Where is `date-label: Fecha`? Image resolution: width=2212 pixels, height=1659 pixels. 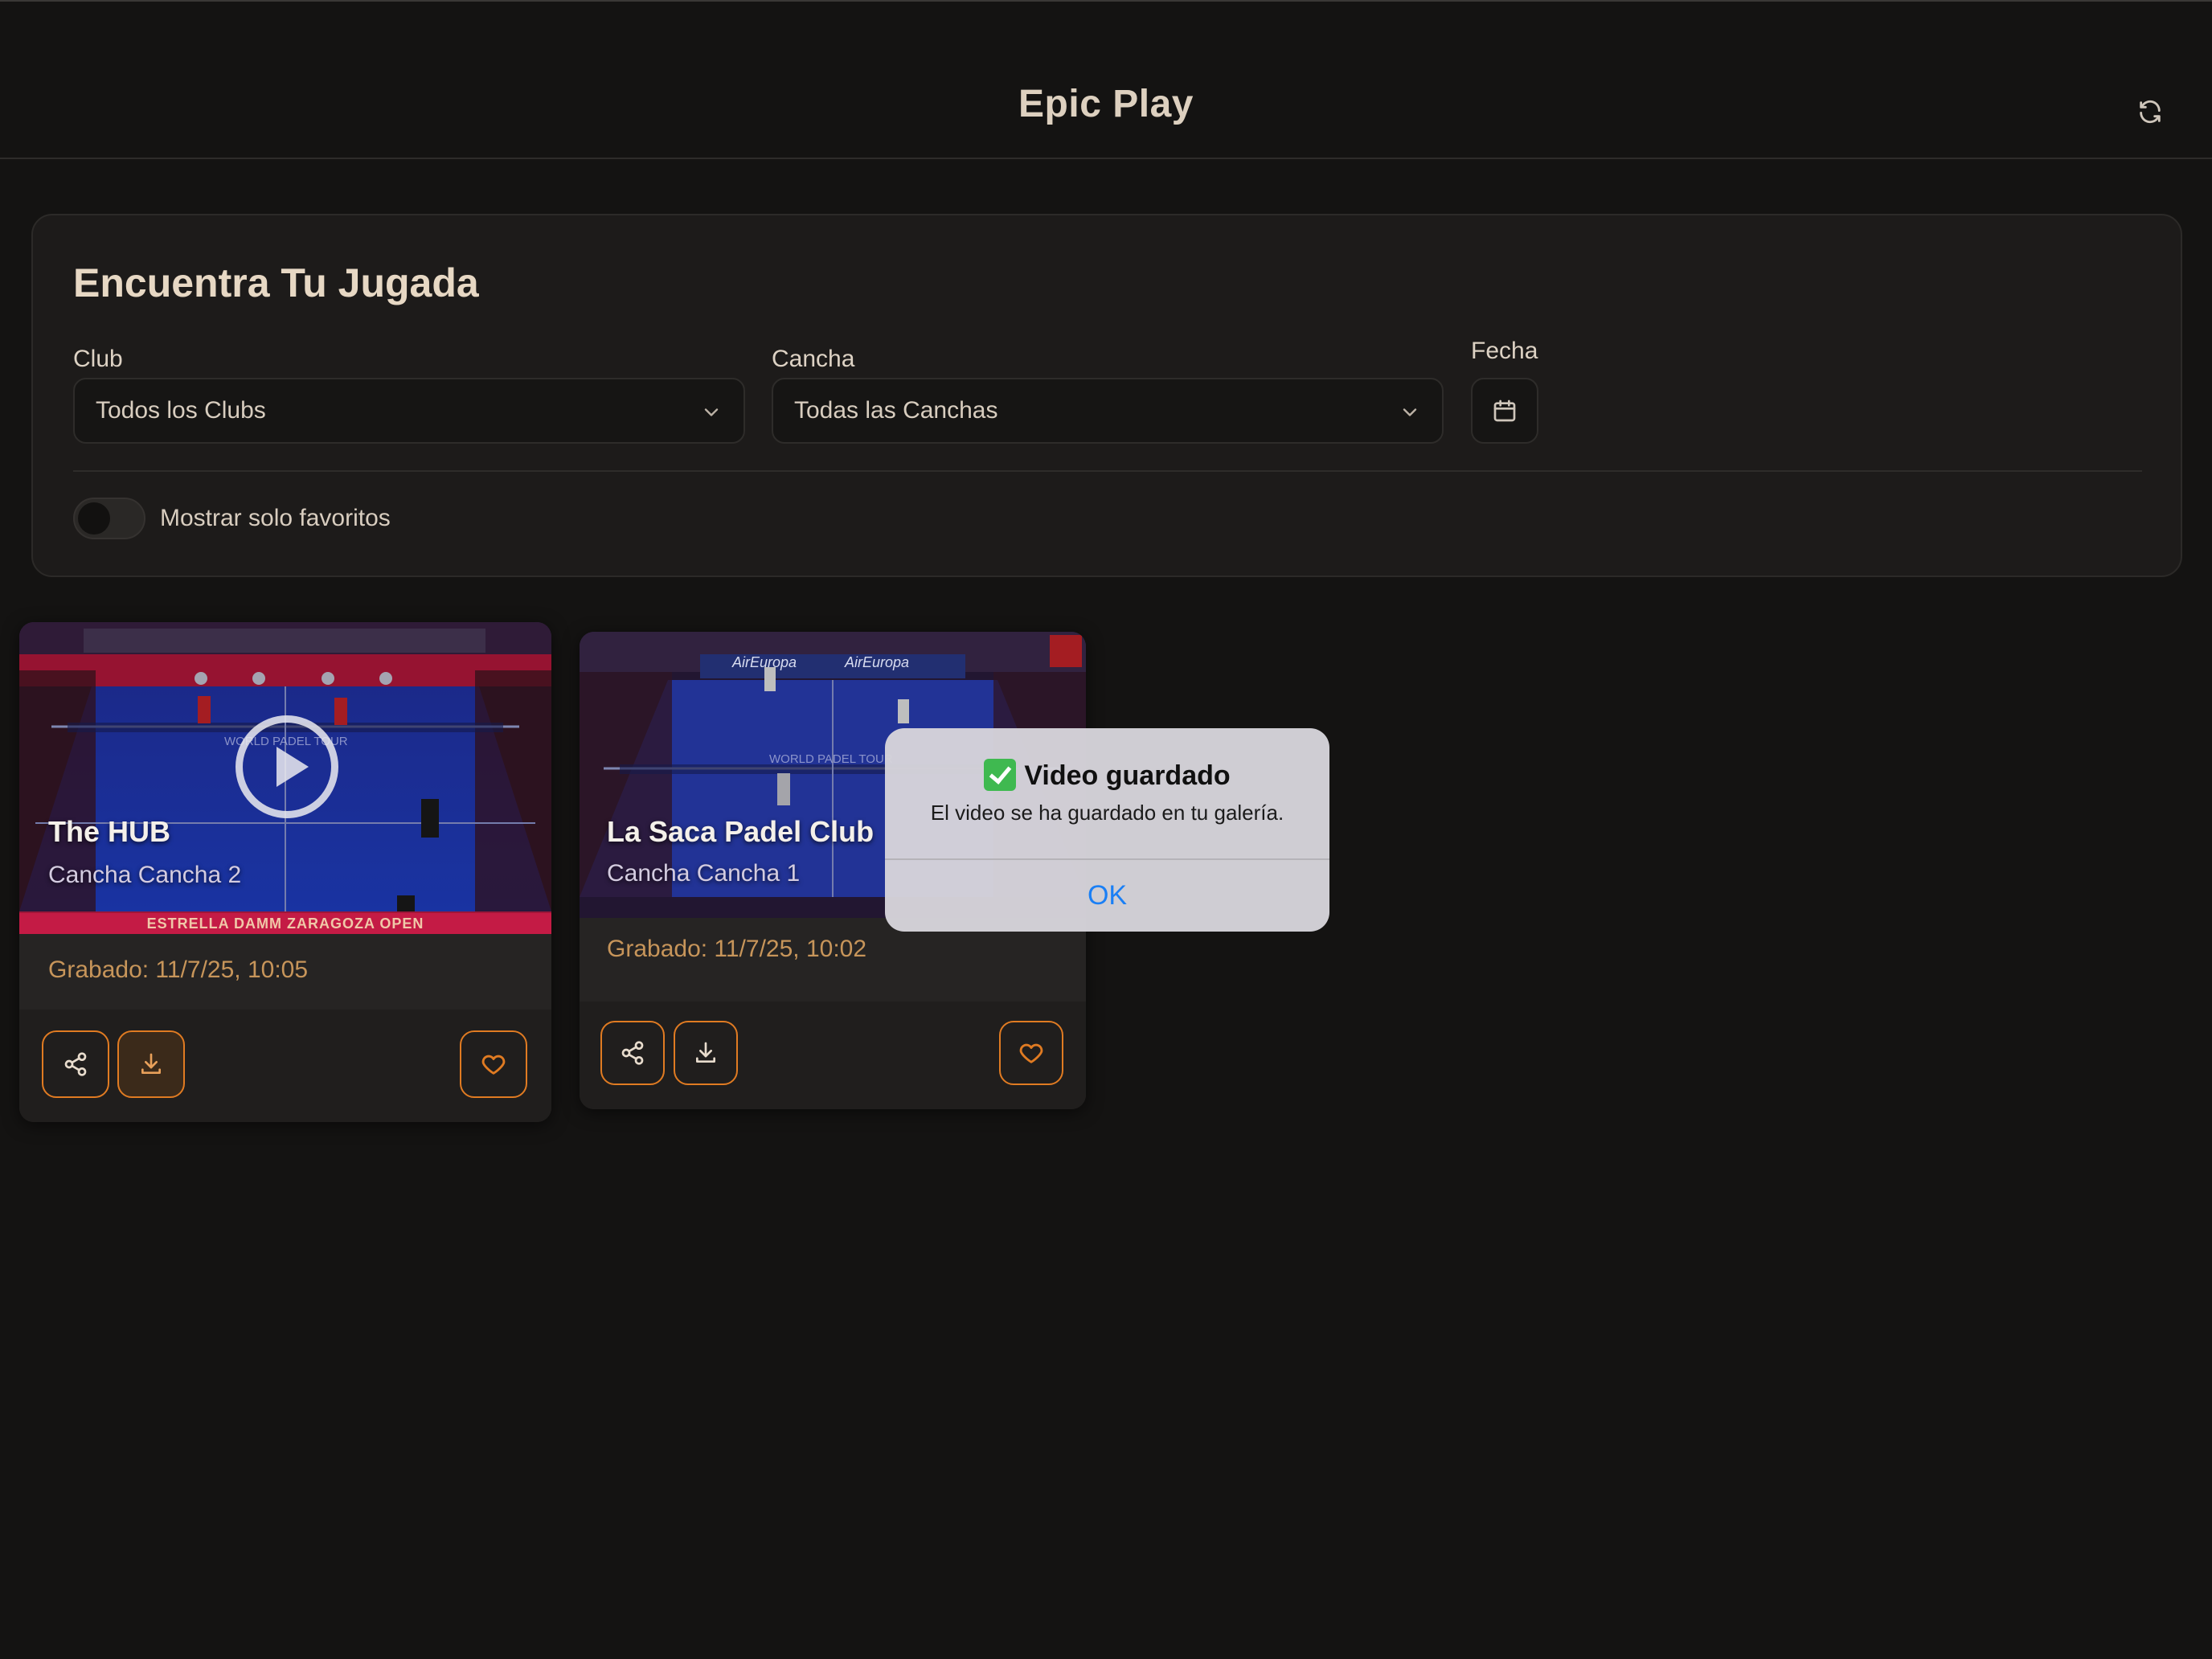
date-label: Fecha is located at coordinates (1504, 351).